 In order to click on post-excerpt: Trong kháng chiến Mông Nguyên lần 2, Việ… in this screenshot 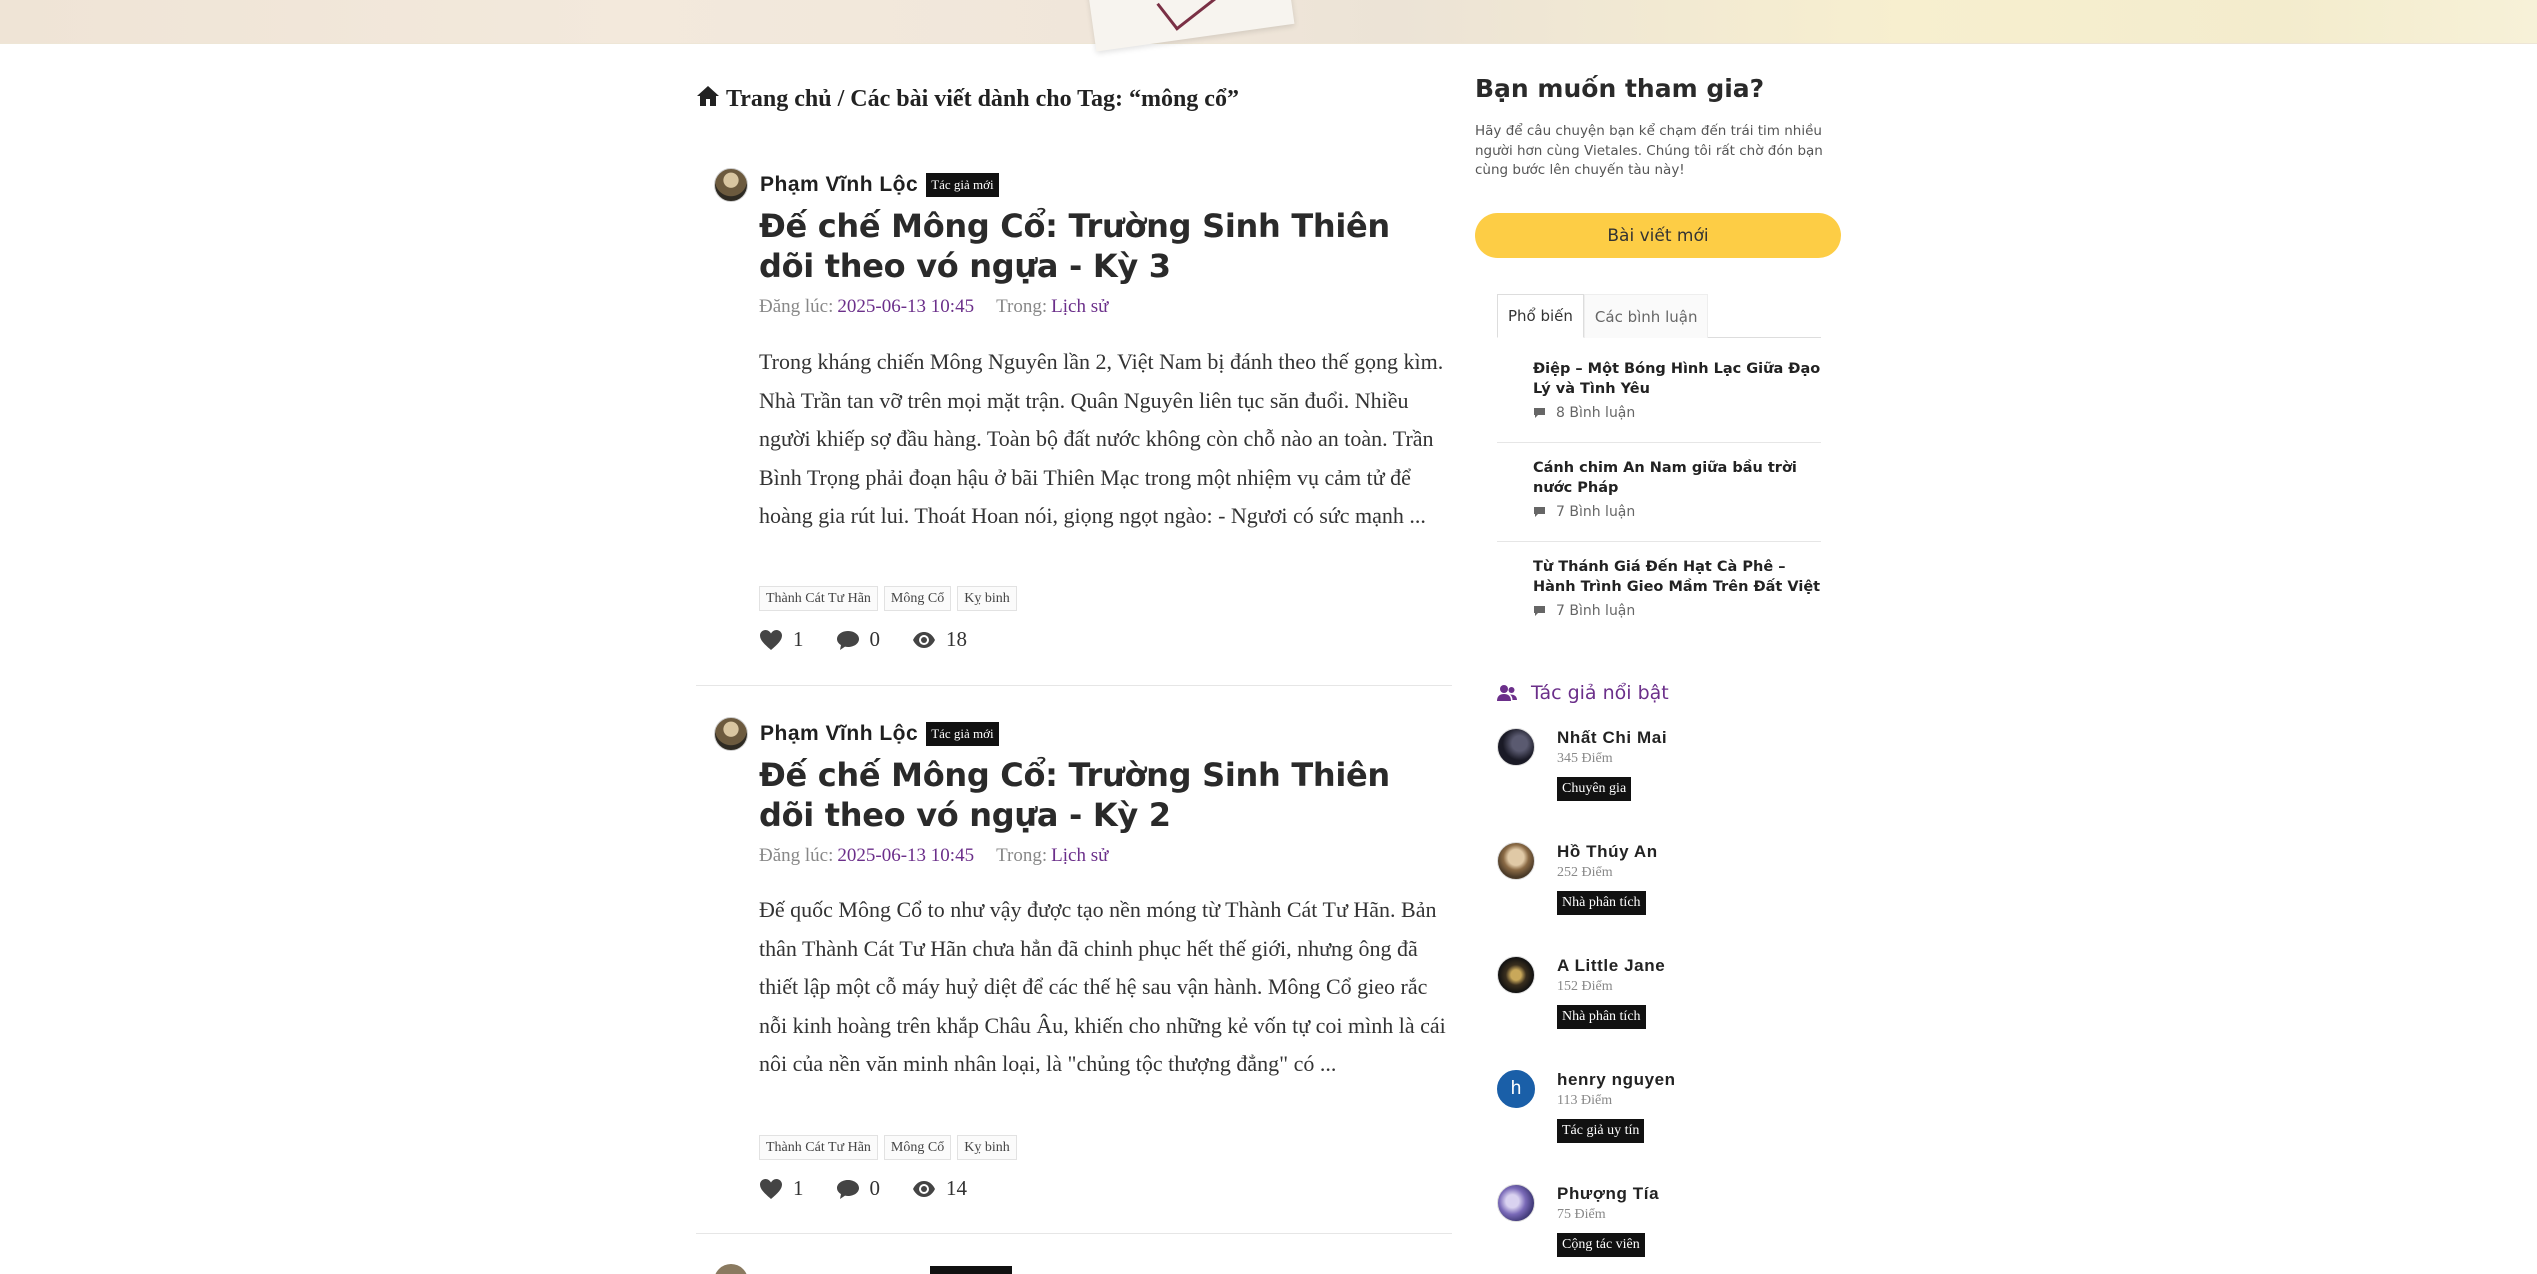, I will do `click(1101, 438)`.